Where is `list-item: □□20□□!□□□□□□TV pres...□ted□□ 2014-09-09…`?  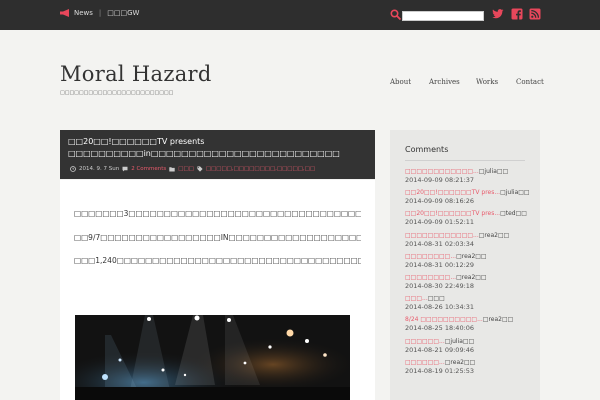 list-item: □□20□□!□□□□□□TV pres...□ted□□ 2014-09-09… is located at coordinates (467, 220).